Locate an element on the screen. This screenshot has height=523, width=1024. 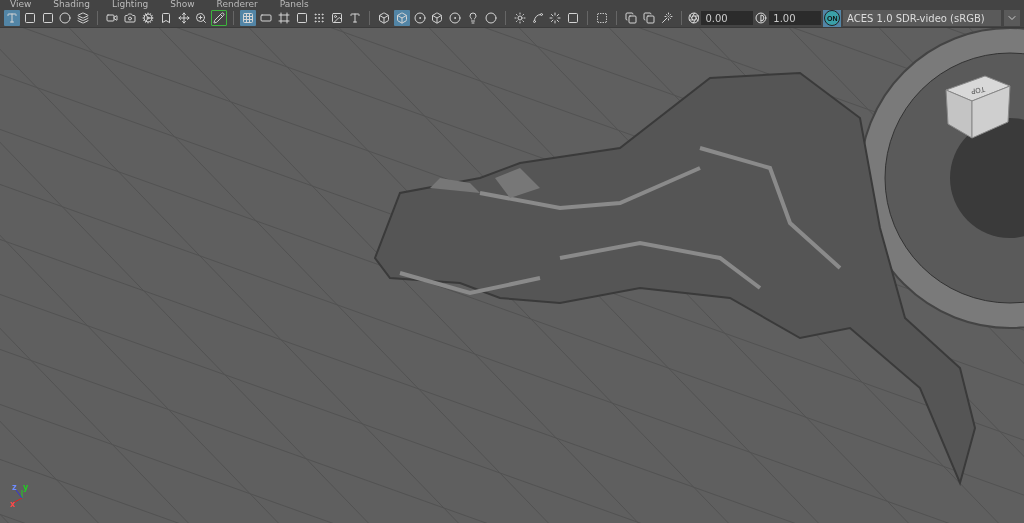
layers-button is located at coordinates (83, 18).